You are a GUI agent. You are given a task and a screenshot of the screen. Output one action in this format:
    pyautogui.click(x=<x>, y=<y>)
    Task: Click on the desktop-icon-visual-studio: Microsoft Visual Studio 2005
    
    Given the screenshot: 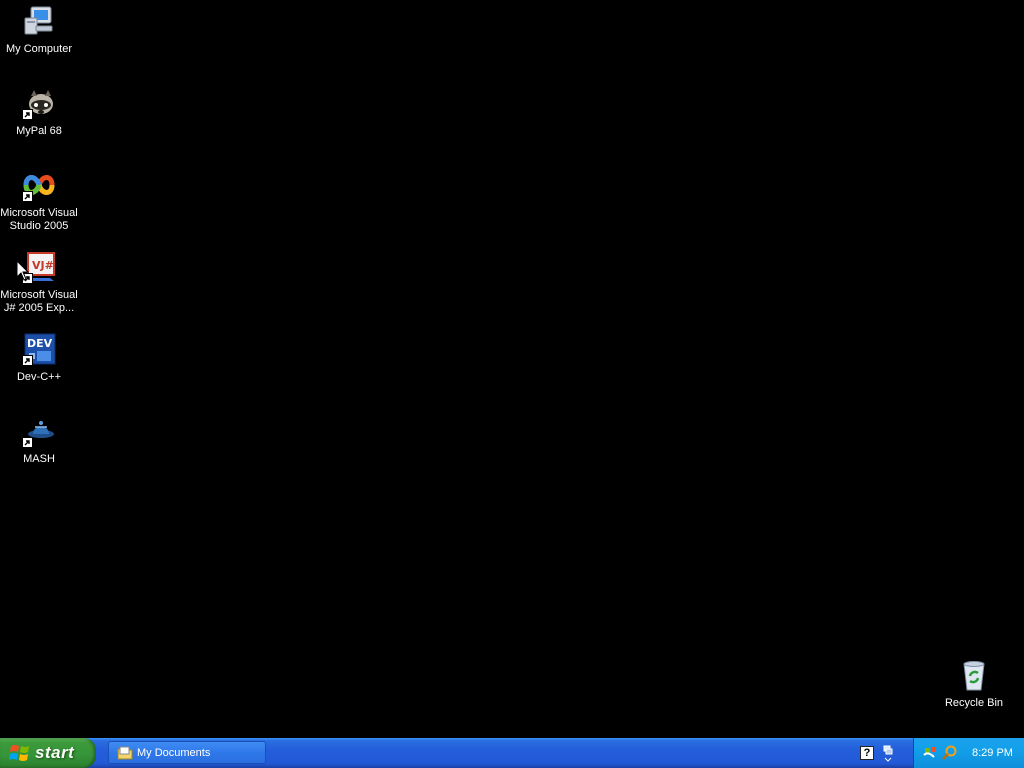 What is the action you would take?
    pyautogui.click(x=39, y=199)
    